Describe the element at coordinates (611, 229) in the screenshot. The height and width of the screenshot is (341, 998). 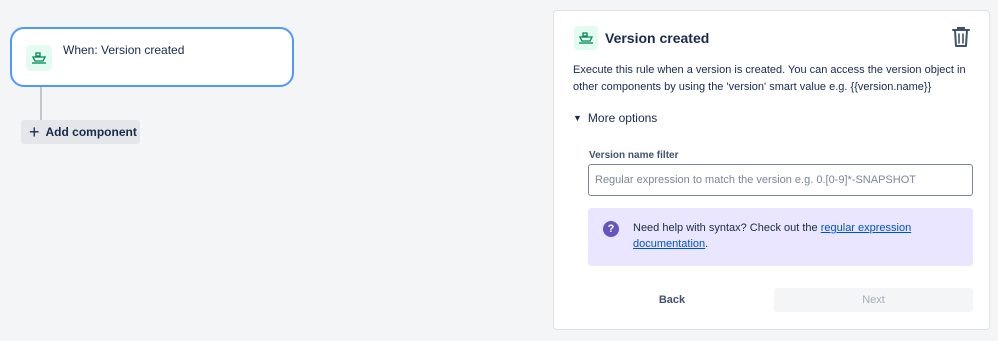
I see `question-icon: ?` at that location.